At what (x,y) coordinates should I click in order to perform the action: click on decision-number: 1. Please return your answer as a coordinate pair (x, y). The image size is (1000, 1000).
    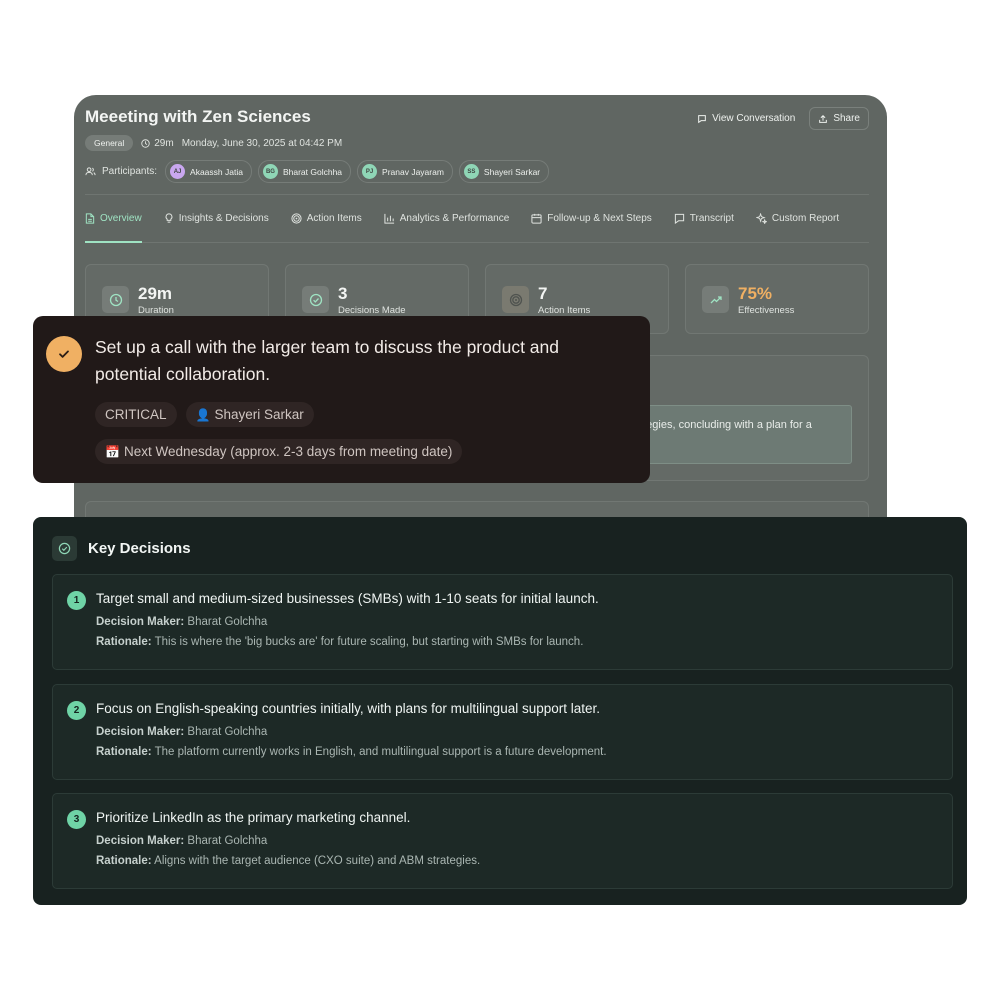
    Looking at the image, I should click on (76, 600).